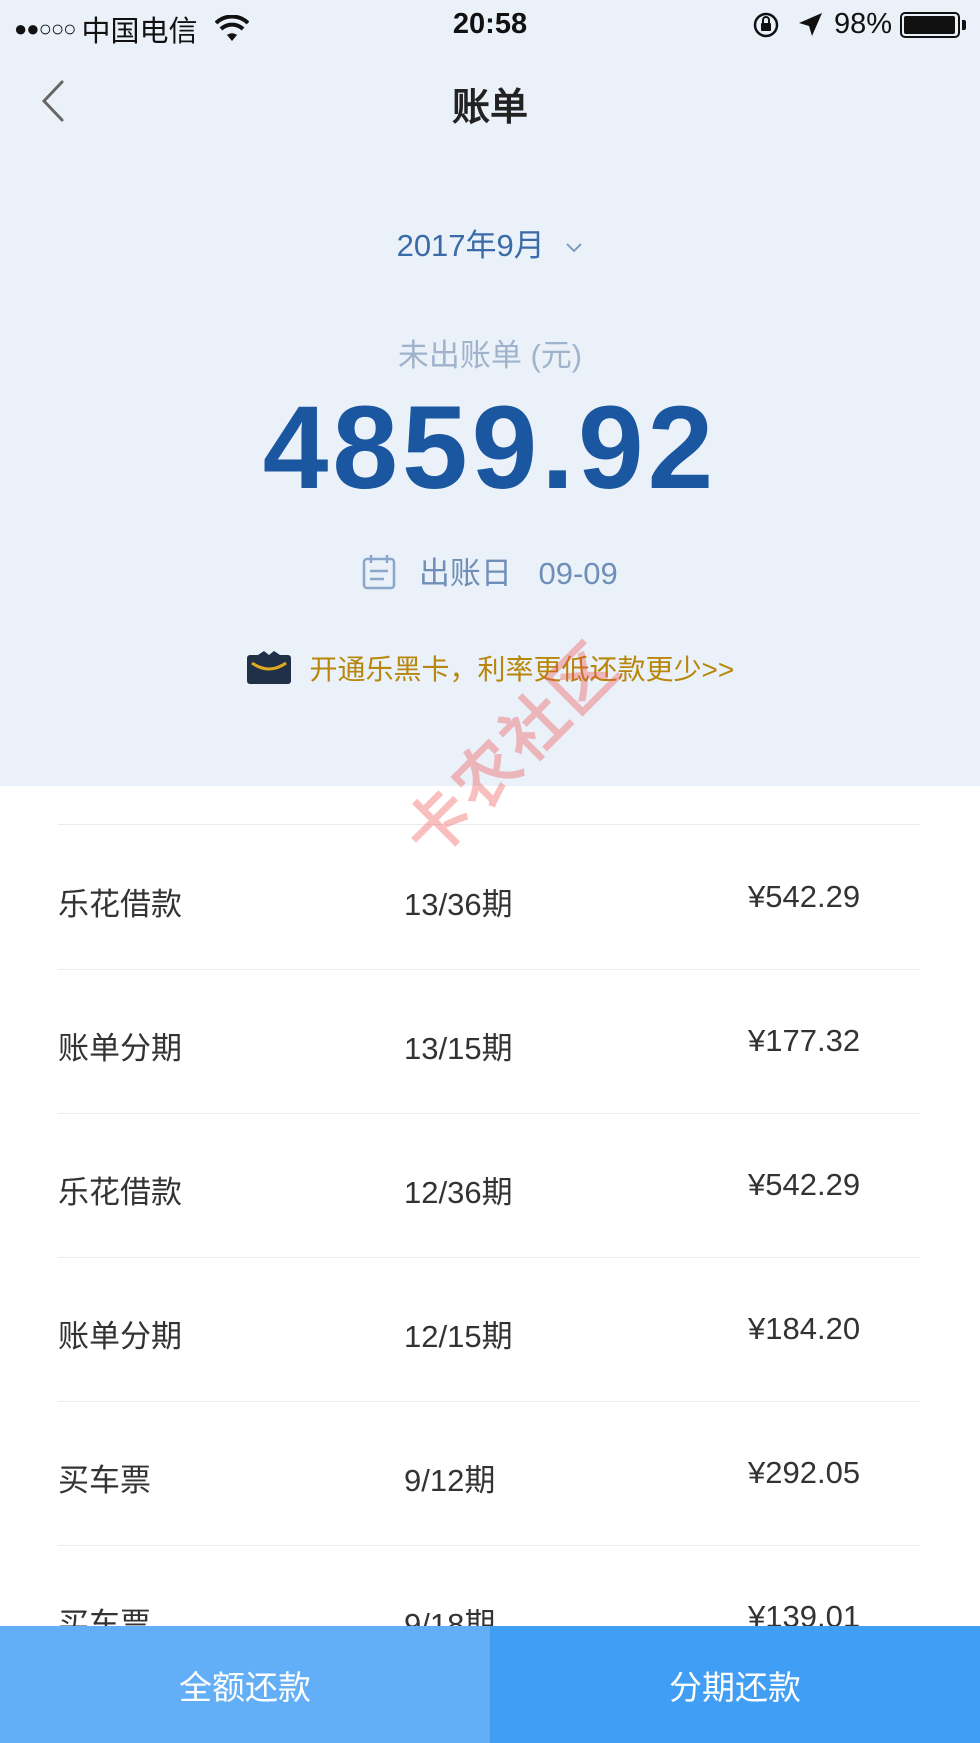 The image size is (980, 1743). What do you see at coordinates (489, 108) in the screenshot?
I see `page-title: 账单` at bounding box center [489, 108].